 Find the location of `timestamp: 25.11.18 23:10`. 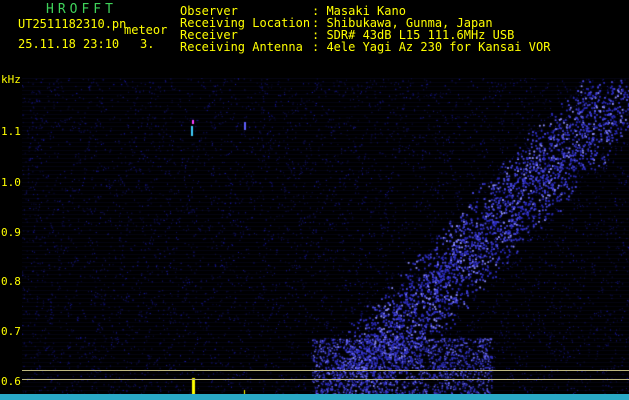

timestamp: 25.11.18 23:10 is located at coordinates (69, 44).